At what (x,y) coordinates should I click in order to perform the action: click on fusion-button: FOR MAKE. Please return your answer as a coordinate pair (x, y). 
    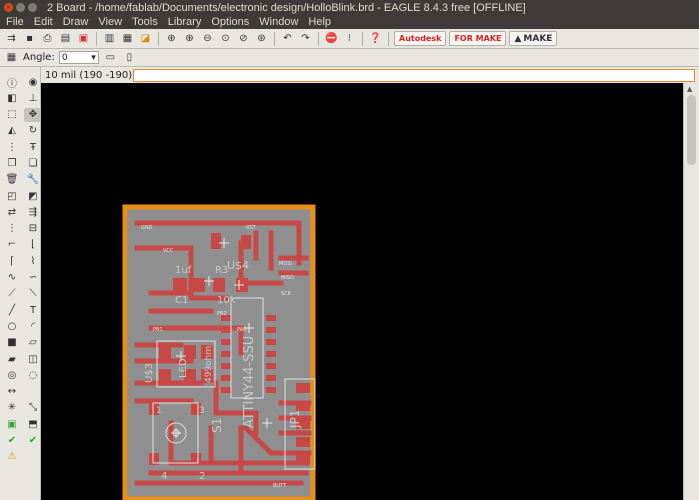
    Looking at the image, I should click on (478, 38).